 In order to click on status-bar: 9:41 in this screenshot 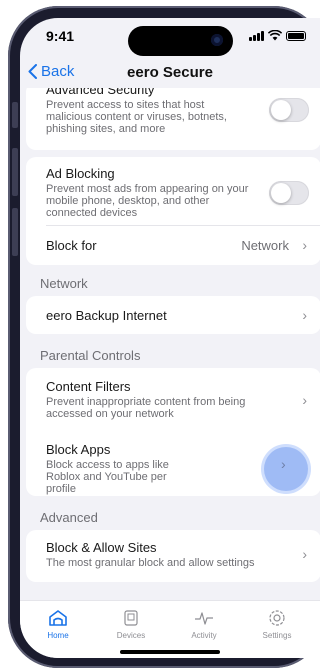, I will do `click(170, 40)`.